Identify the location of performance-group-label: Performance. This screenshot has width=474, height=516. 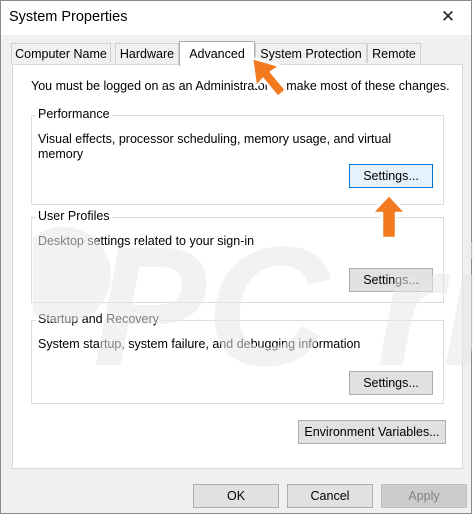
(74, 114).